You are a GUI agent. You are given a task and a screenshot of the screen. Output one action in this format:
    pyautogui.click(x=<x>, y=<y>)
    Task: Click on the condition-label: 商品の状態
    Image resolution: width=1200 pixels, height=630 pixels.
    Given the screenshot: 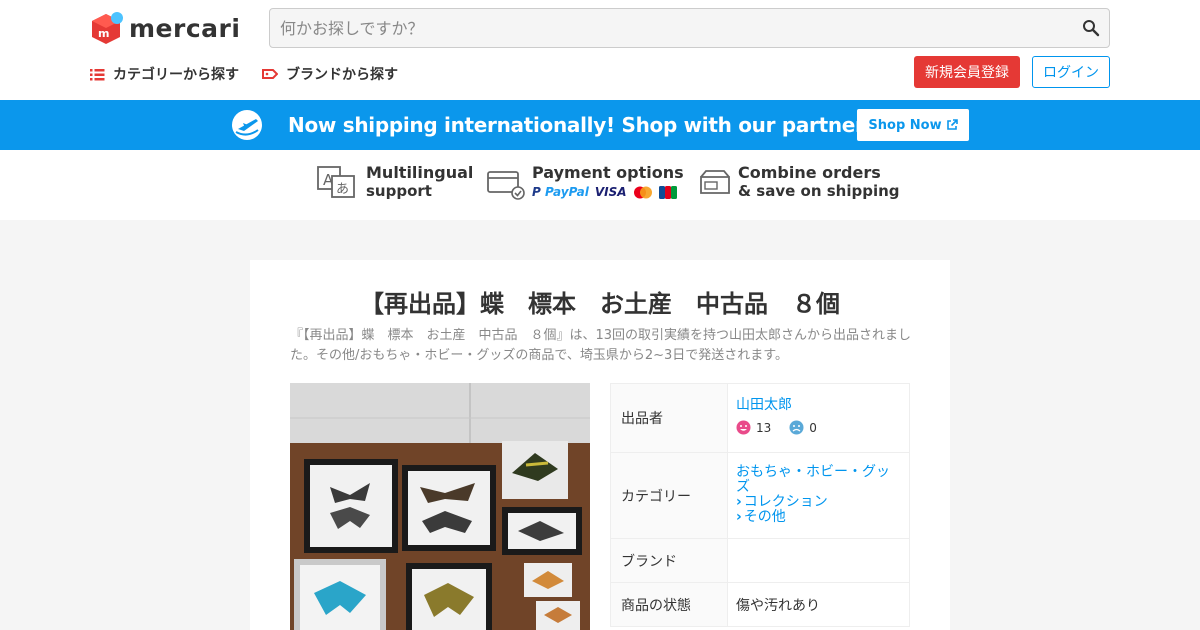 What is the action you would take?
    pyautogui.click(x=669, y=604)
    